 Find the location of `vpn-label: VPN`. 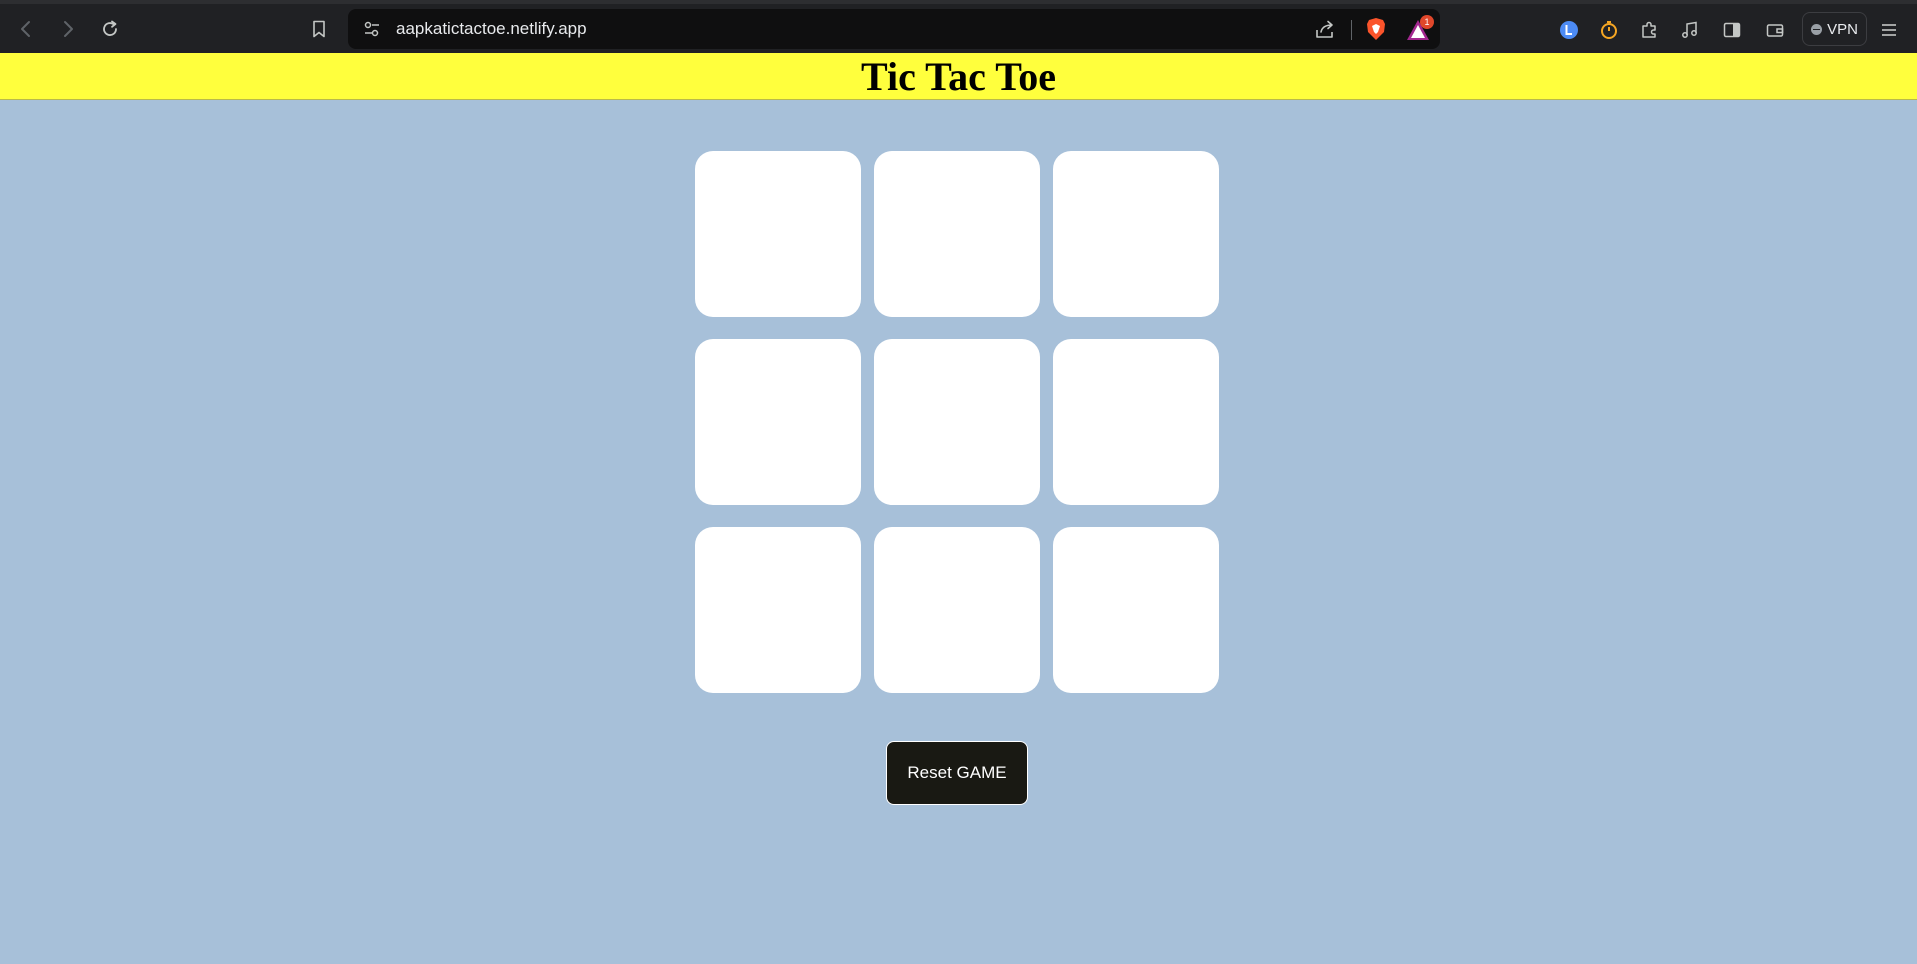

vpn-label: VPN is located at coordinates (1842, 29).